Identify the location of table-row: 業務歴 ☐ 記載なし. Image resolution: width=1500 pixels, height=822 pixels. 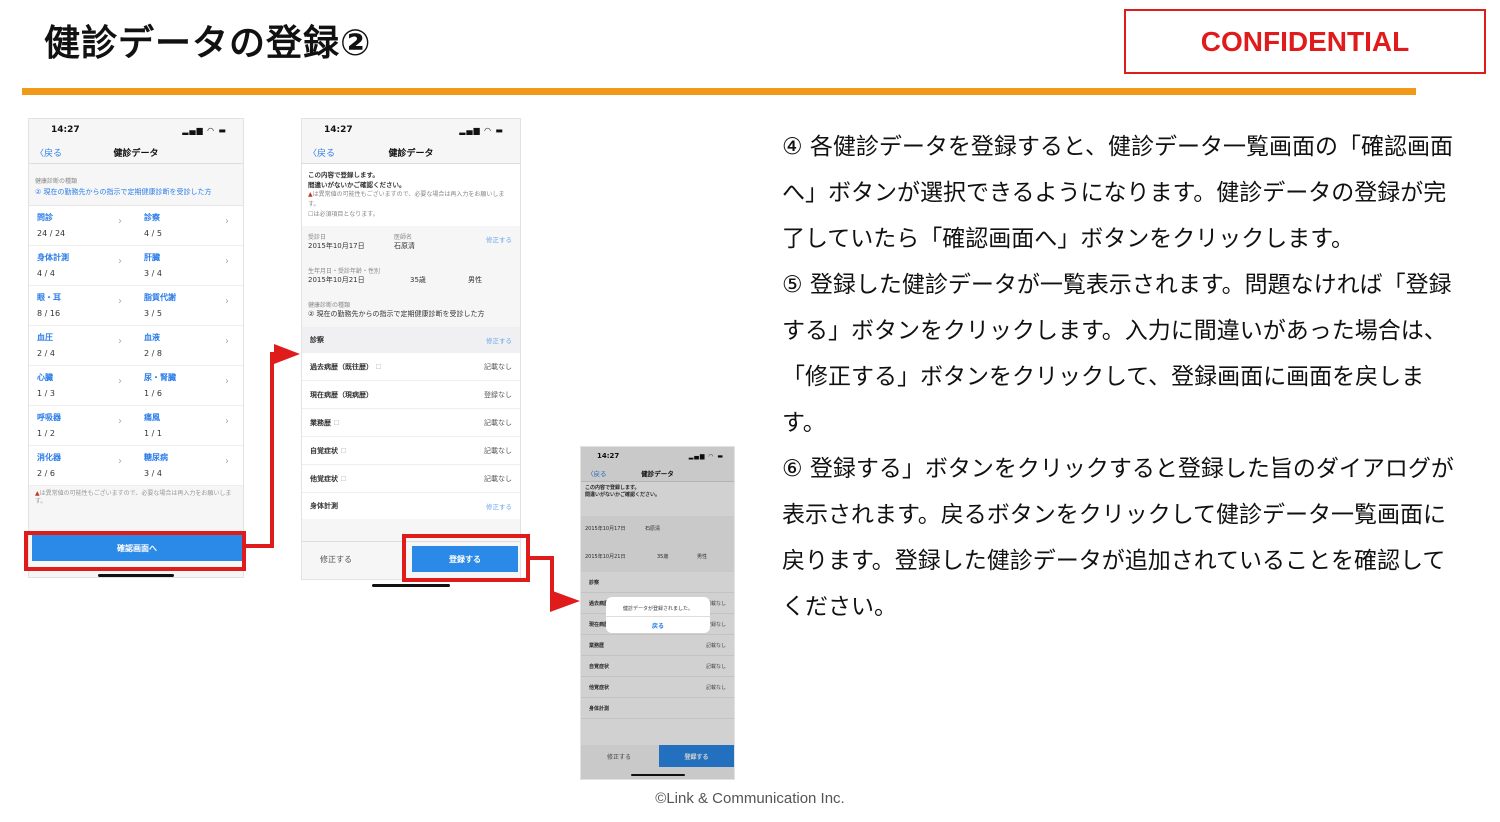
(411, 423).